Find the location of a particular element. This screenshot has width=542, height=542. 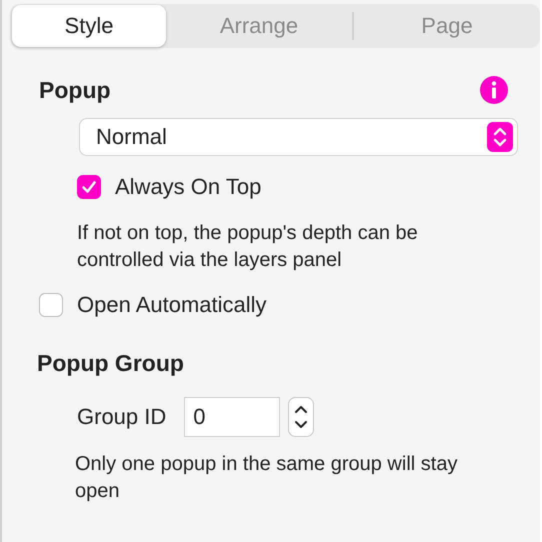

section-heading: Popup is located at coordinates (75, 90).